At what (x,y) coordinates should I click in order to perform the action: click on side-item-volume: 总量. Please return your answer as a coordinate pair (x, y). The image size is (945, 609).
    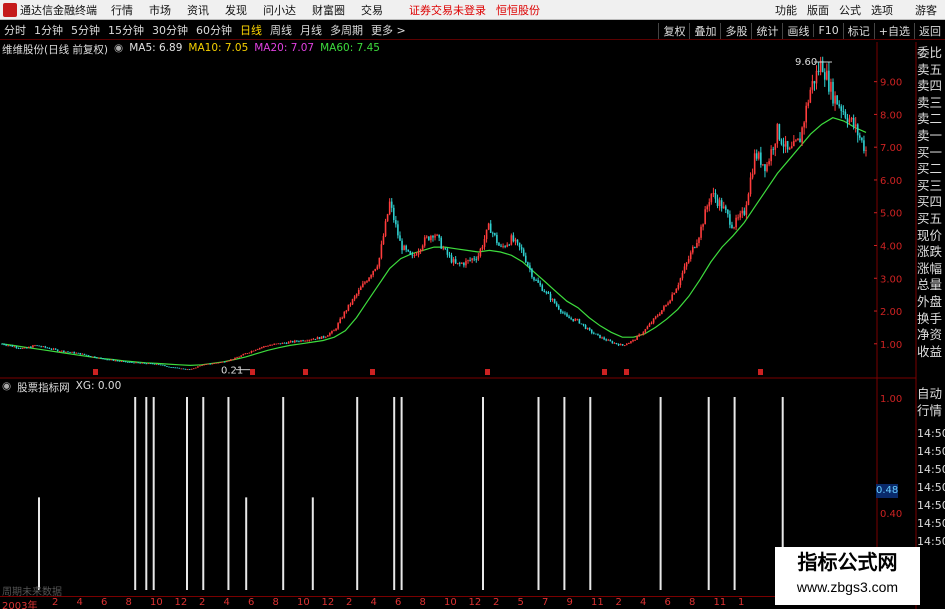
    Looking at the image, I should click on (931, 285).